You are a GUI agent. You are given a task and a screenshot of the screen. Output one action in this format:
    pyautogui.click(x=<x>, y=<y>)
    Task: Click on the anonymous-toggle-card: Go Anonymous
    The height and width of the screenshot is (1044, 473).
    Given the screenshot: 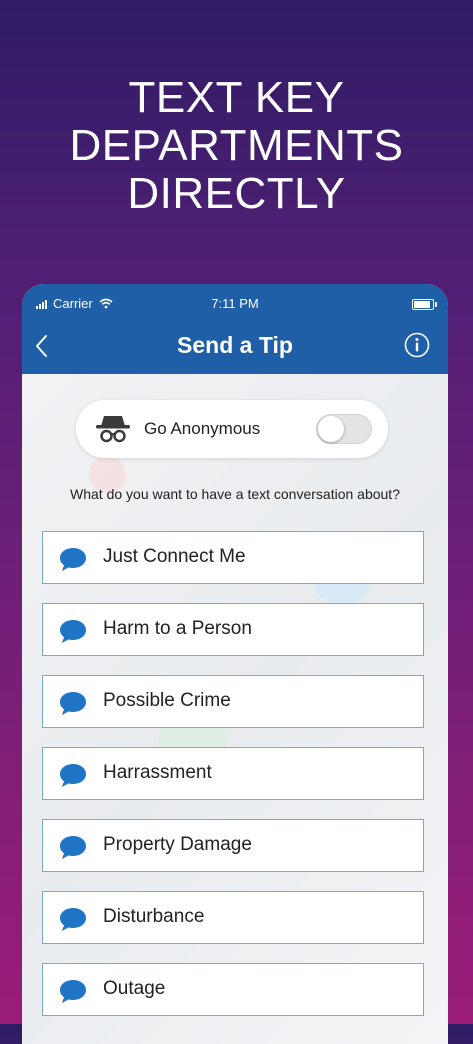 What is the action you would take?
    pyautogui.click(x=232, y=429)
    